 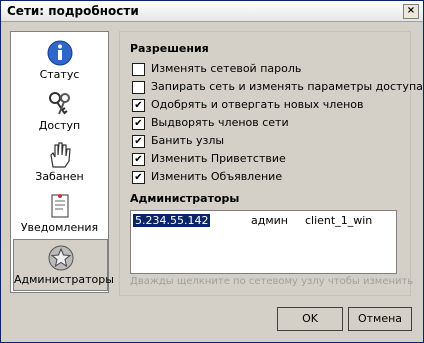 I want to click on admin-role: админ, so click(x=269, y=220).